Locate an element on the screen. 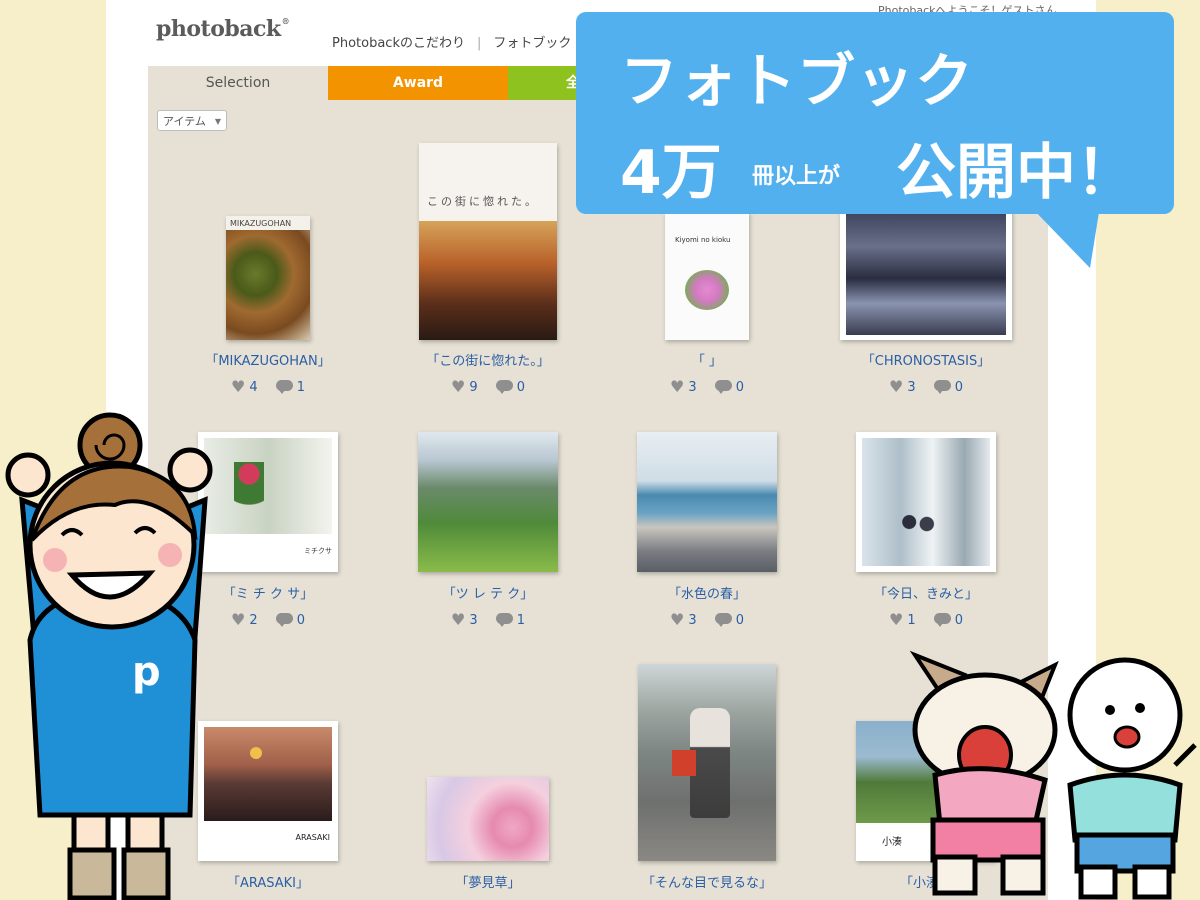 Image resolution: width=1200 pixels, height=900 pixels. banner-count-suffix: 冊以上が is located at coordinates (796, 176).